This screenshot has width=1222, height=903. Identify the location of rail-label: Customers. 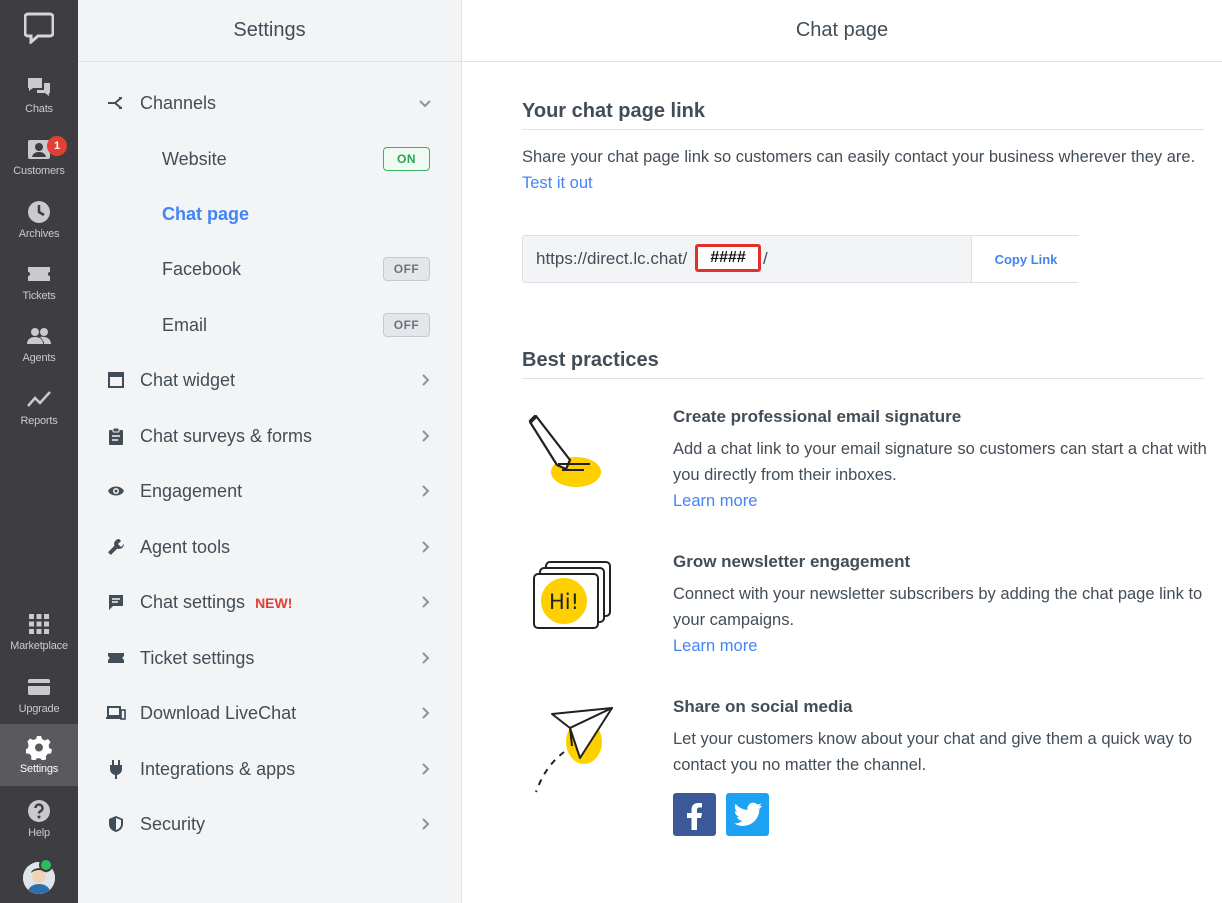
(39, 171).